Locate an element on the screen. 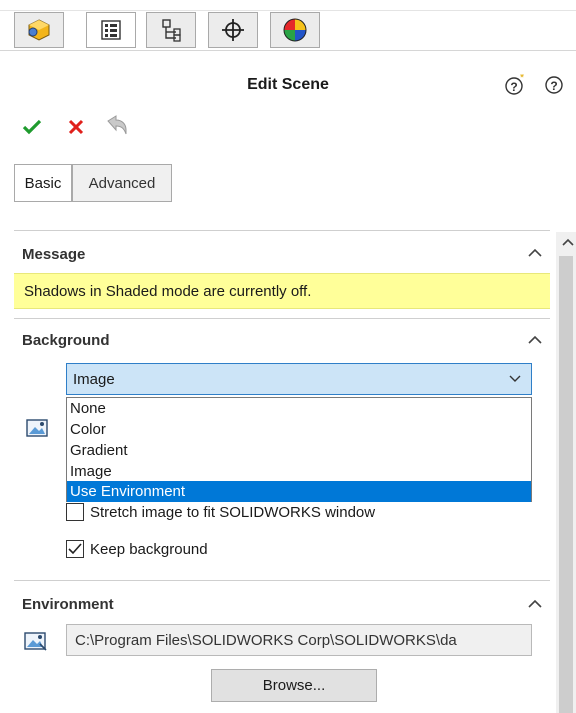 Image resolution: width=576 pixels, height=713 pixels. background-image-icon is located at coordinates (37, 430).